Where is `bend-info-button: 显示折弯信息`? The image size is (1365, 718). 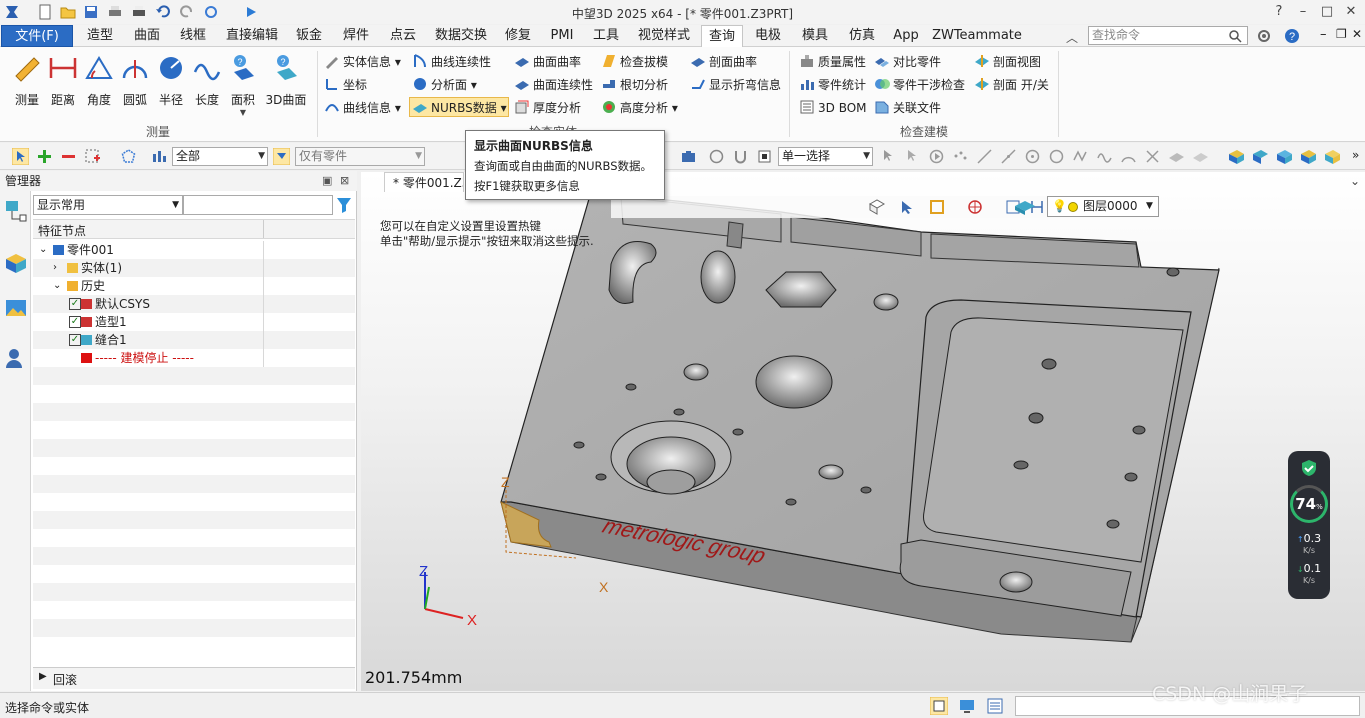
bend-info-button: 显示折弯信息 is located at coordinates (735, 85).